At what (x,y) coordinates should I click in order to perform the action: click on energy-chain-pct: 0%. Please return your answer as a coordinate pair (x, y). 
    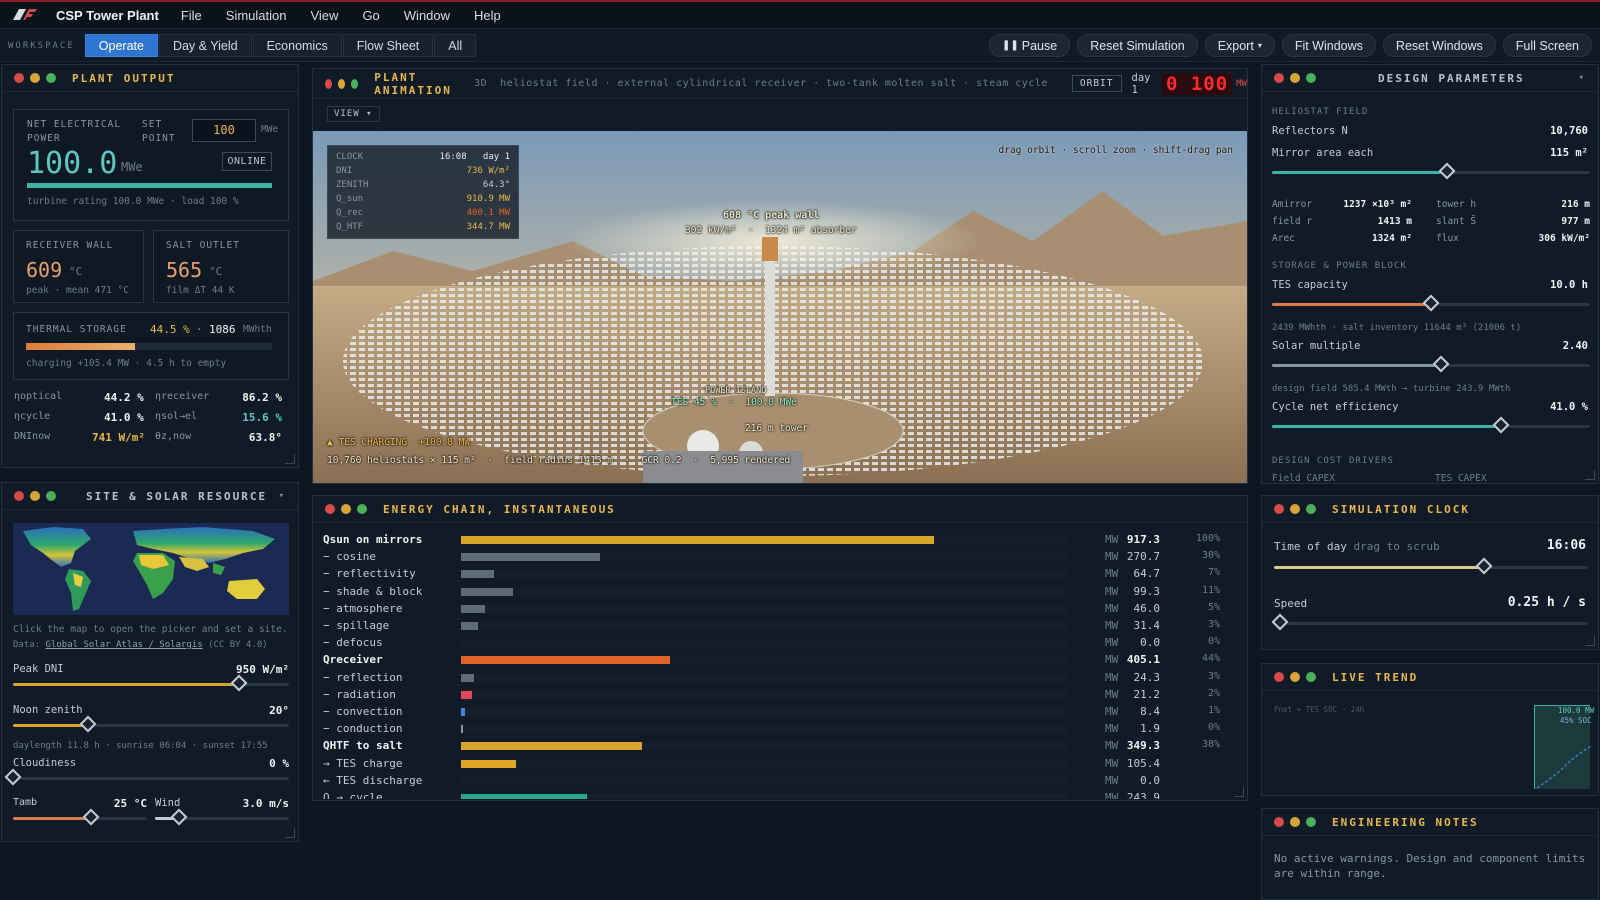
    Looking at the image, I should click on (1213, 728).